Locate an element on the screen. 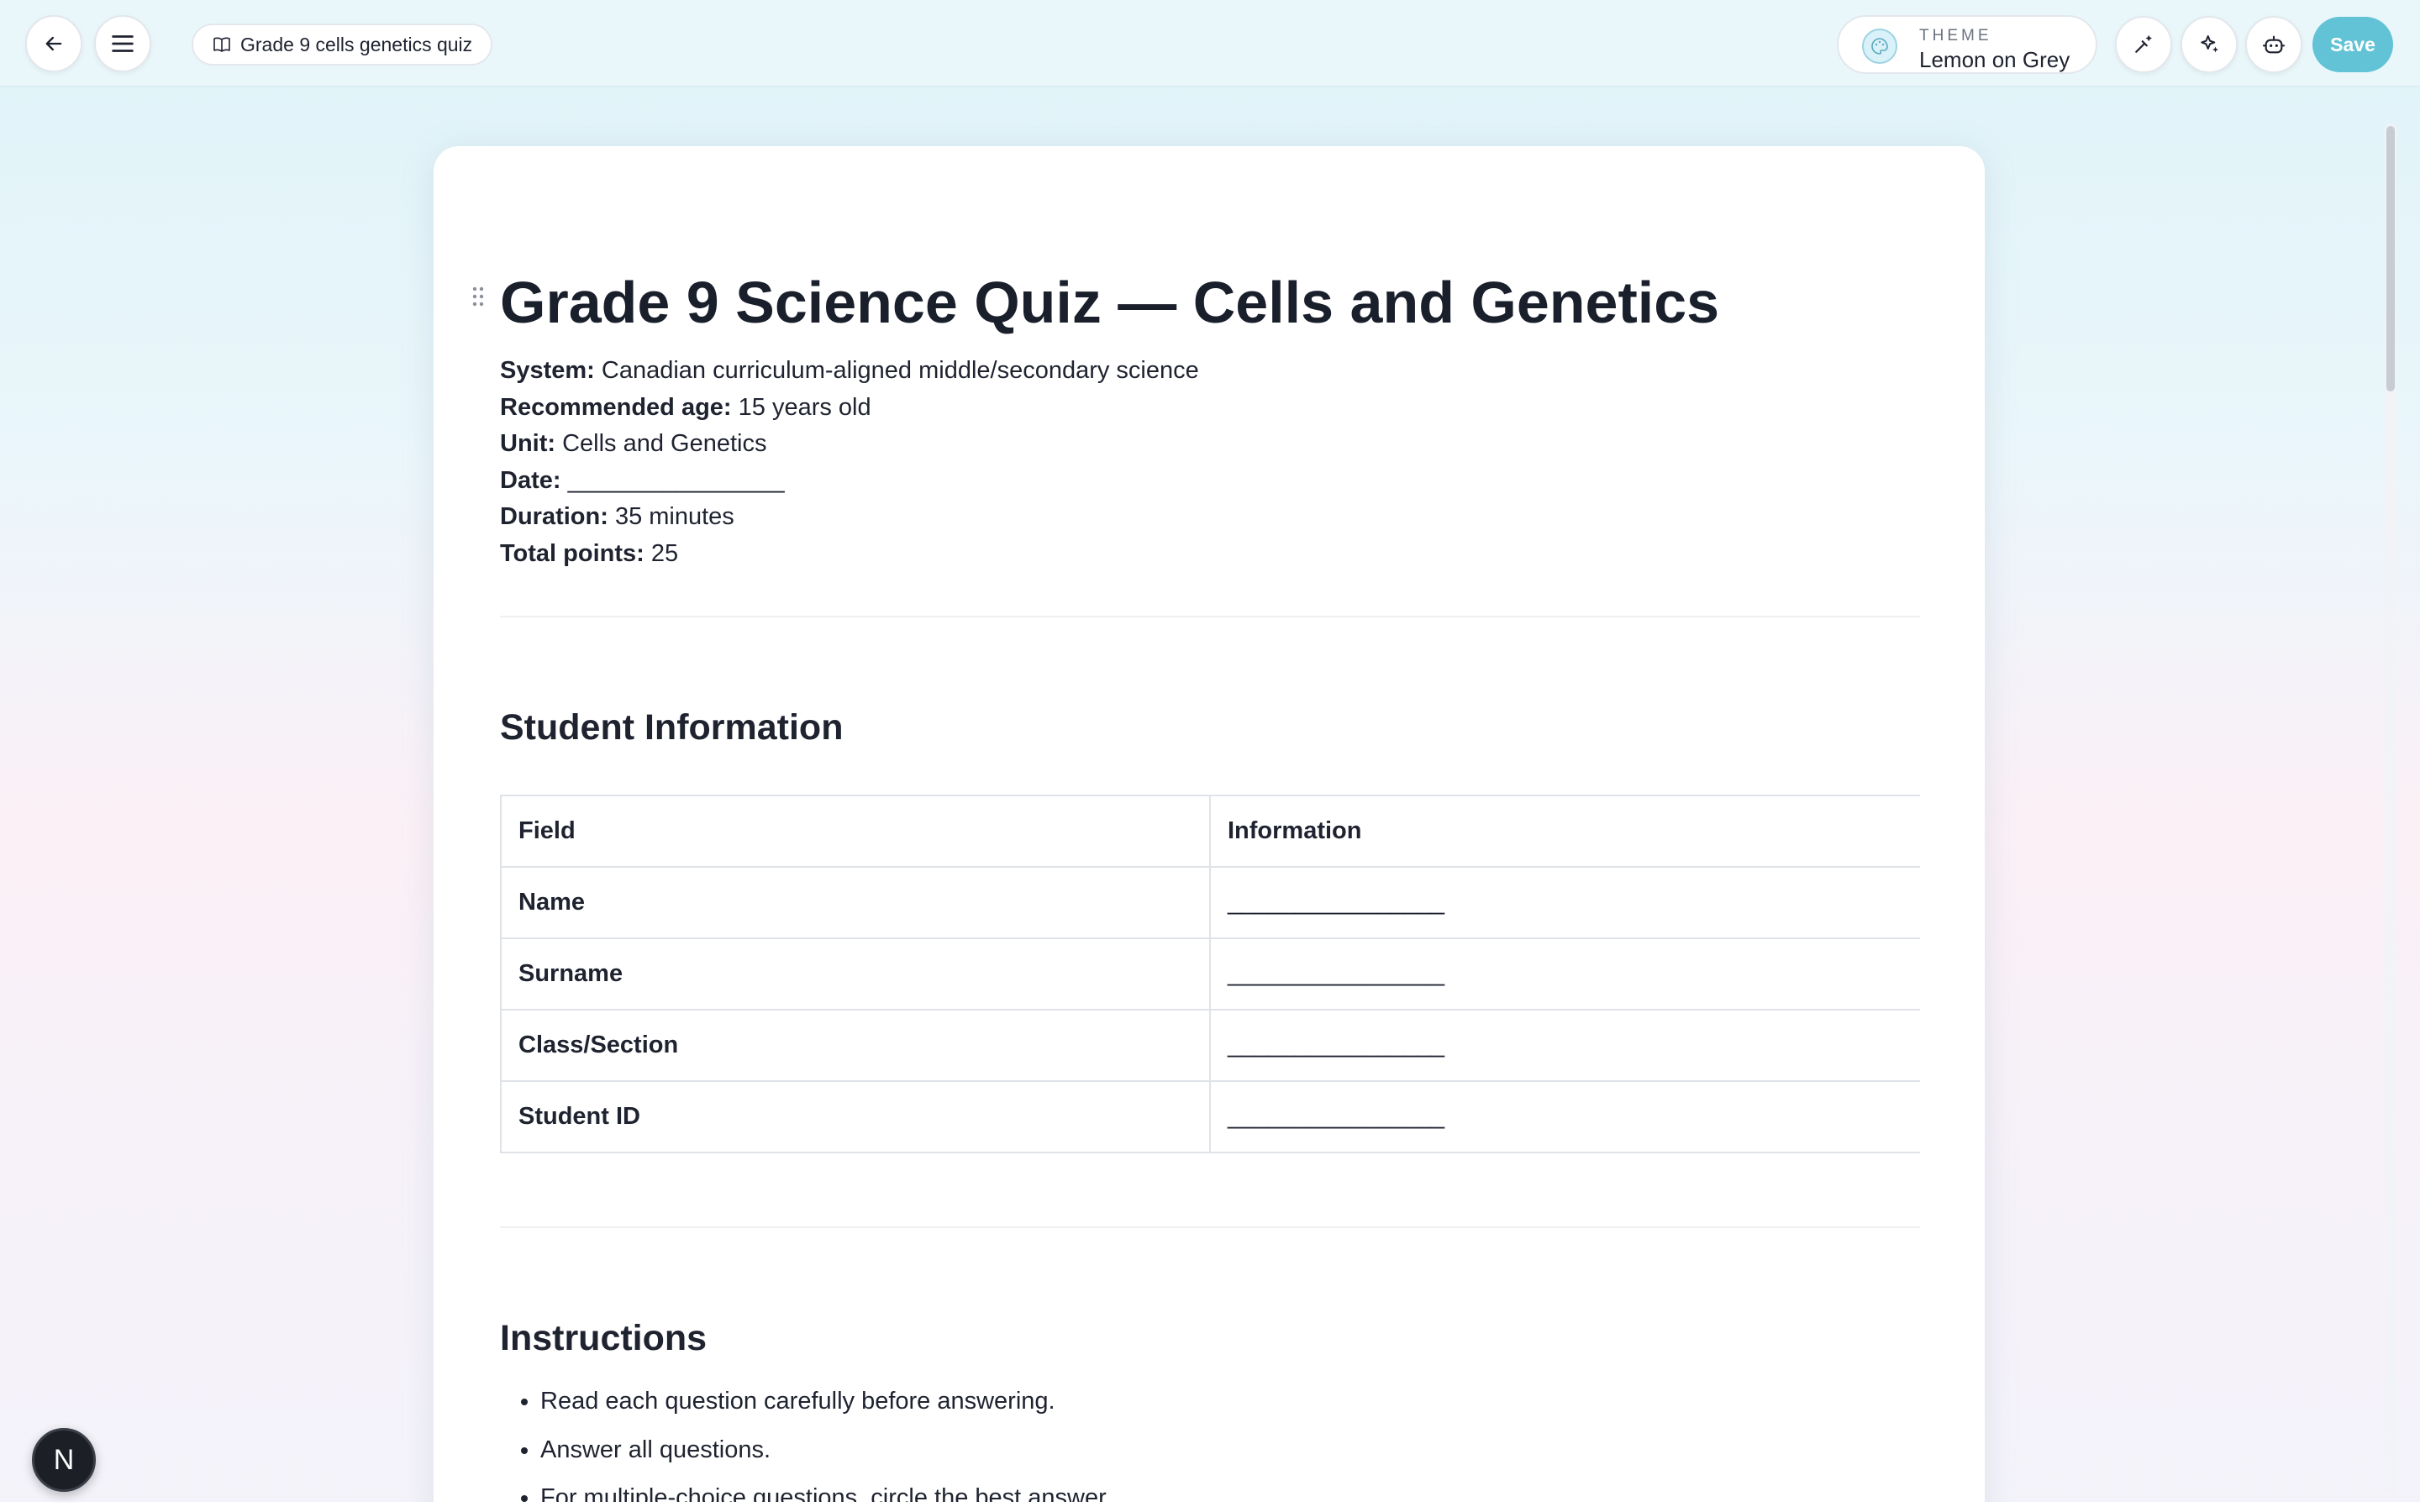 The height and width of the screenshot is (1512, 2420). meta-duration: Duration: 35 minutes is located at coordinates (617, 516).